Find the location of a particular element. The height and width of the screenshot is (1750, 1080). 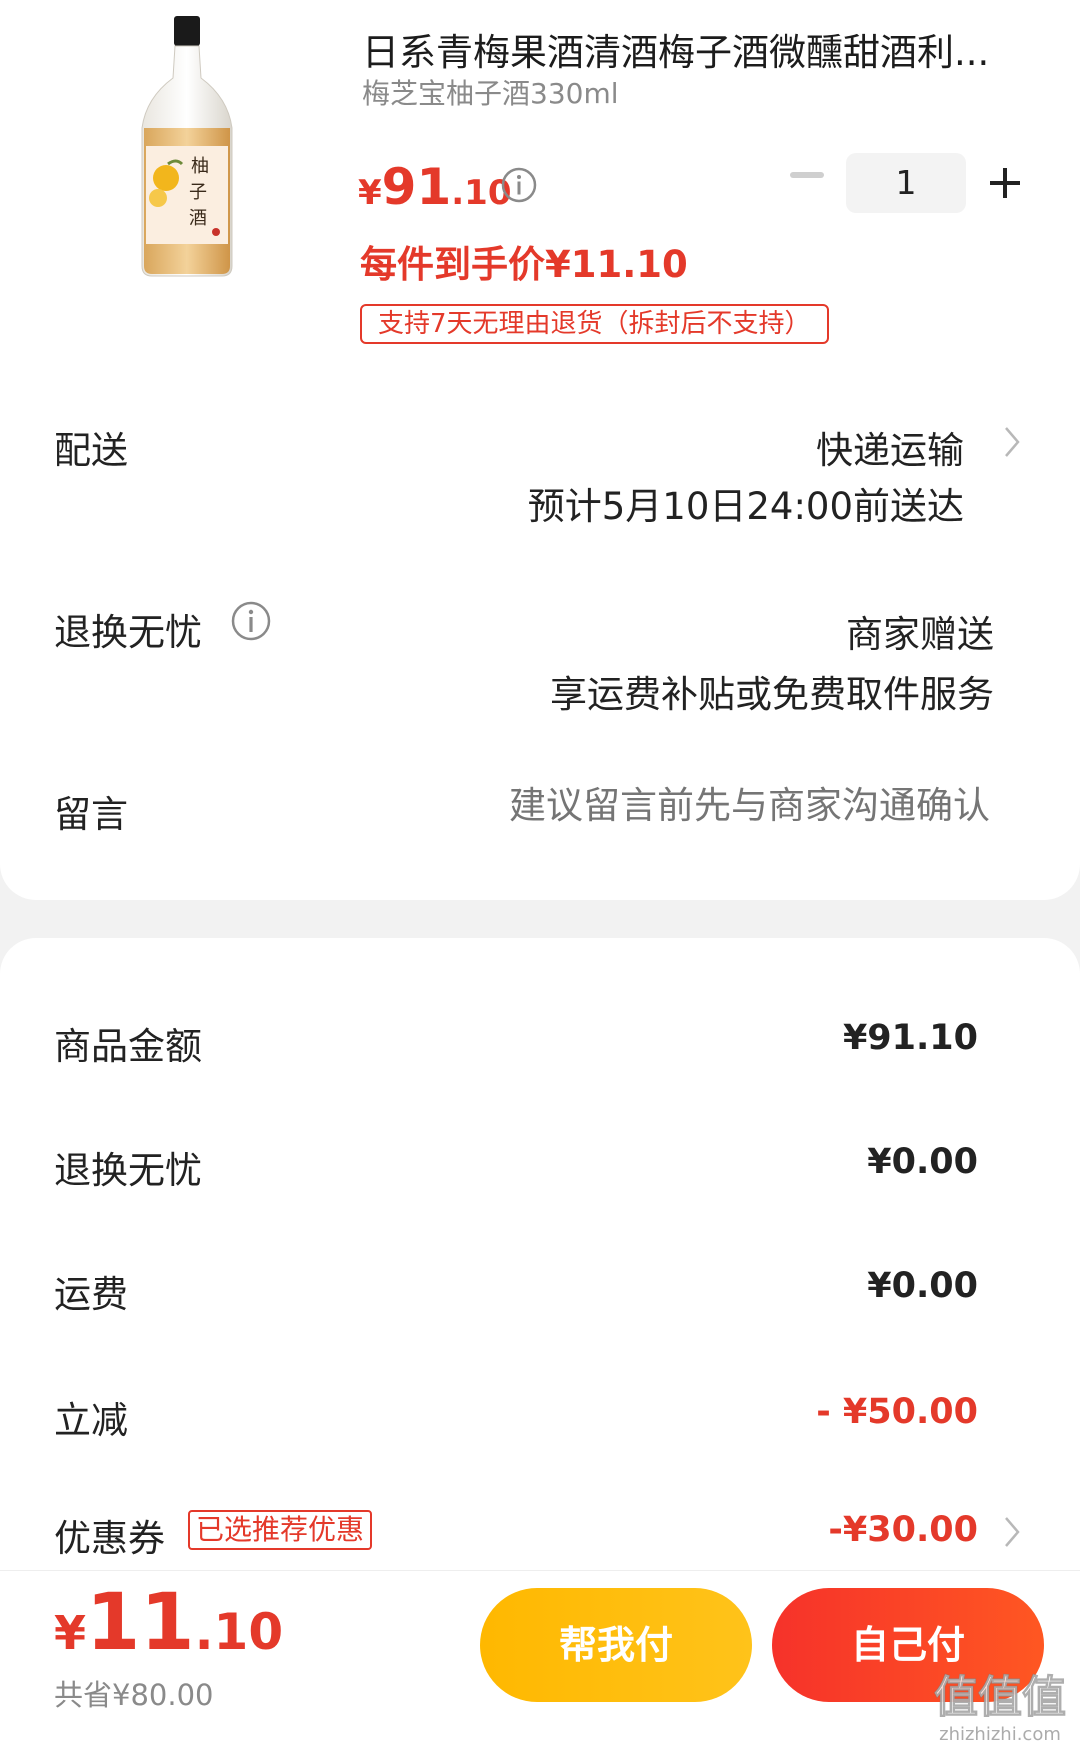

price-info-icon is located at coordinates (519, 185).